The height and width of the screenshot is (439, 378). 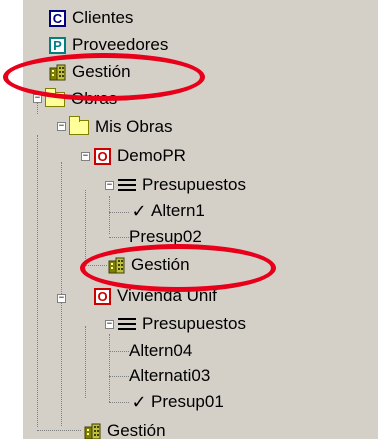 I want to click on obras-collapse-toggle: −, so click(x=37, y=98).